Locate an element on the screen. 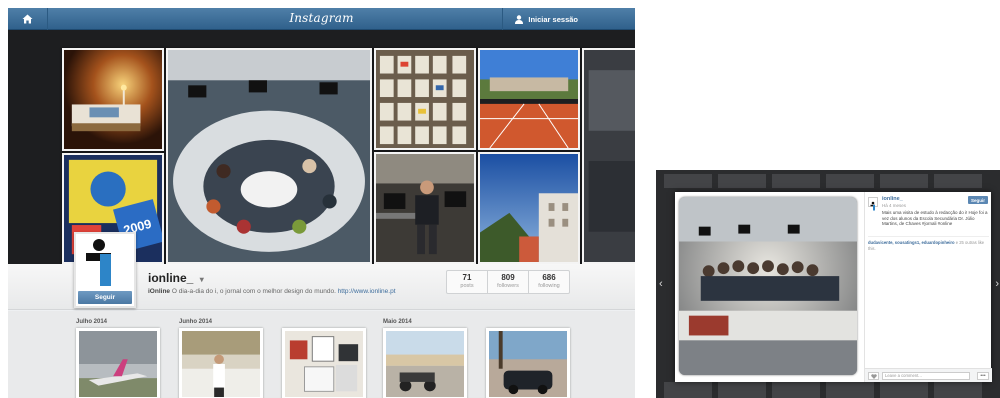 This screenshot has height=398, width=1000. header-photo-tennis-court is located at coordinates (529, 99).